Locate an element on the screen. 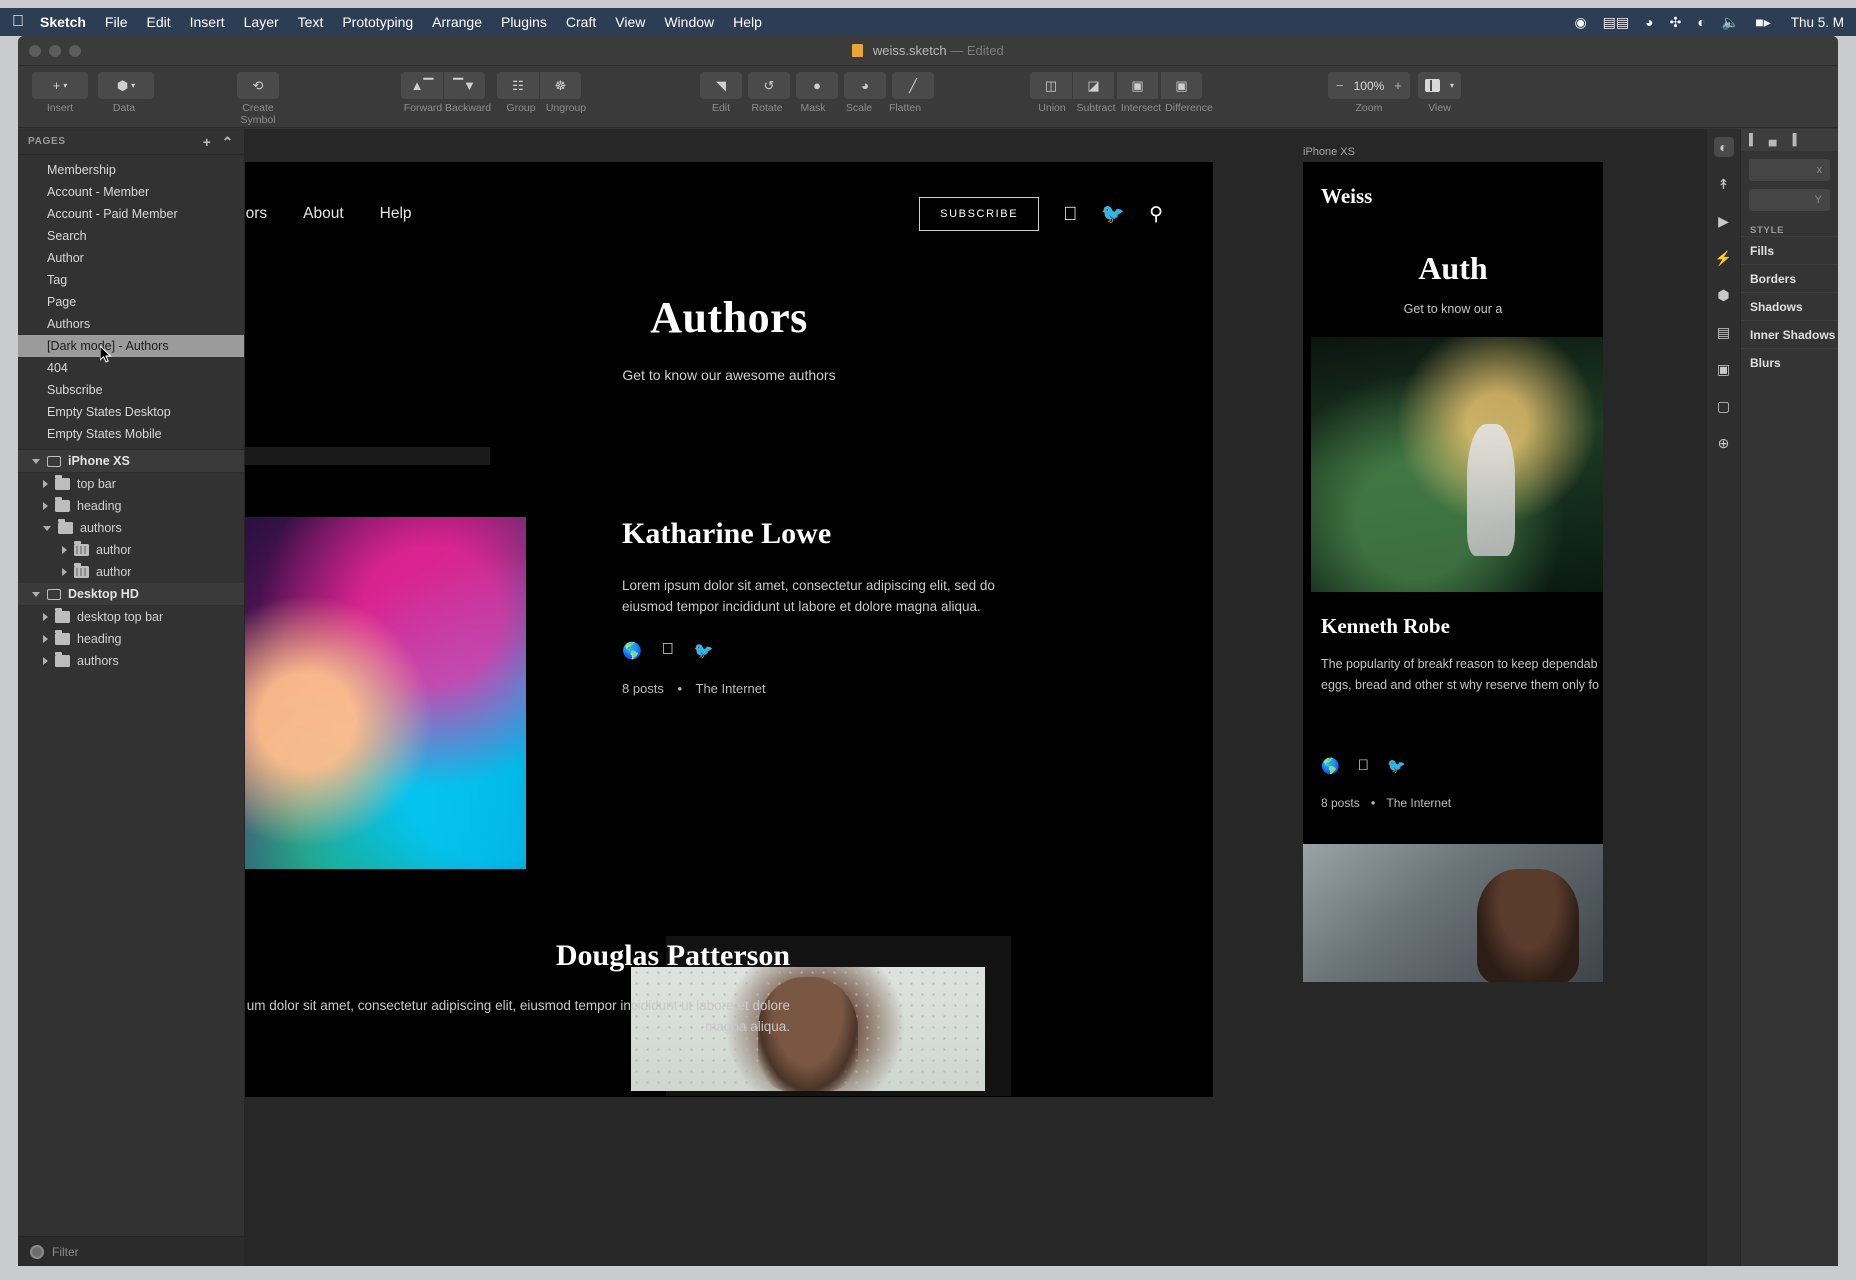 Image resolution: width=1856 pixels, height=1280 pixels. menu-item-prototyping: Prototyping is located at coordinates (377, 22).